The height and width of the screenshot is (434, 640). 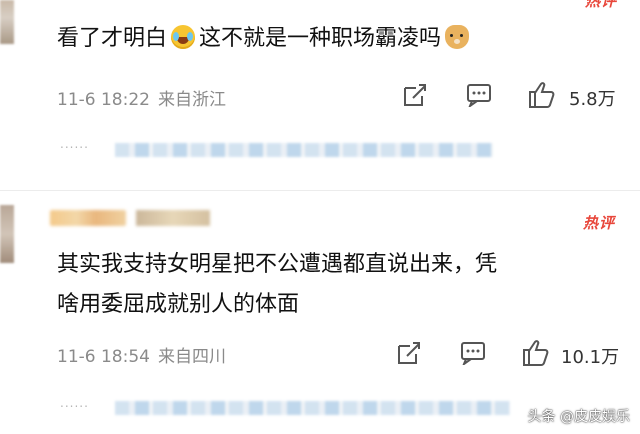 I want to click on divider, so click(x=320, y=190).